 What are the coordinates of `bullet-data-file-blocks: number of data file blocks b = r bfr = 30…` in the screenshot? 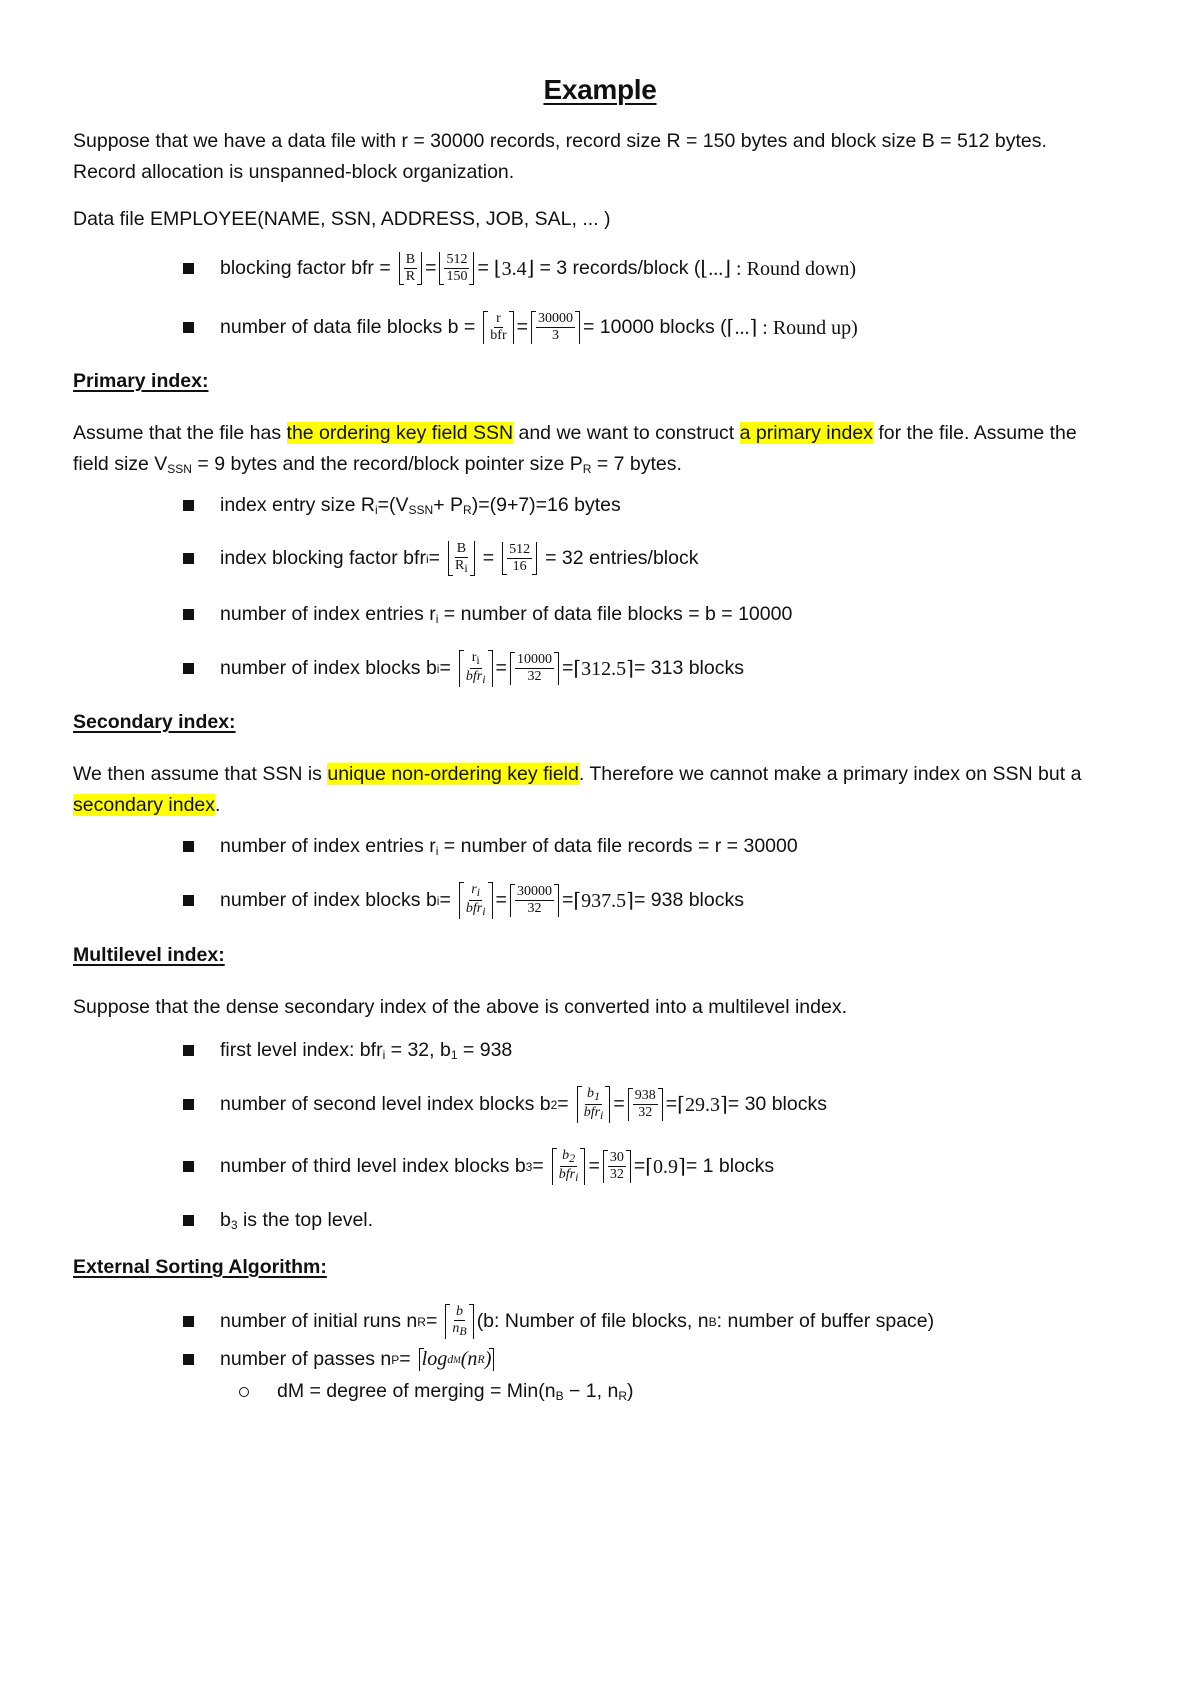 It's located at (520, 327).